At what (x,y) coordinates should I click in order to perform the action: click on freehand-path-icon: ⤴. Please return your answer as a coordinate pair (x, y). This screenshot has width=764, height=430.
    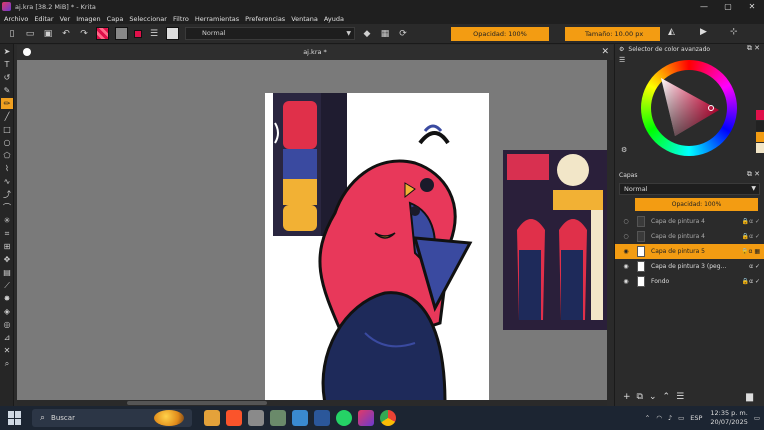
    Looking at the image, I should click on (7, 194).